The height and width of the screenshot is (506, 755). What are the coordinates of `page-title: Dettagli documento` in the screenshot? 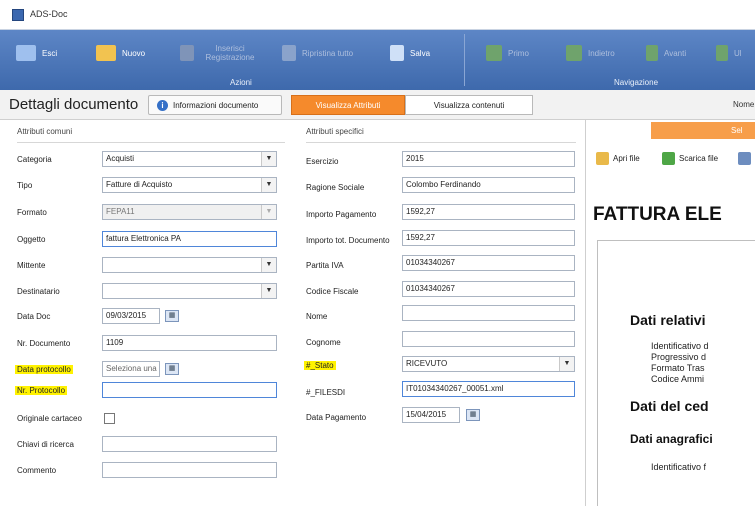 It's located at (74, 104).